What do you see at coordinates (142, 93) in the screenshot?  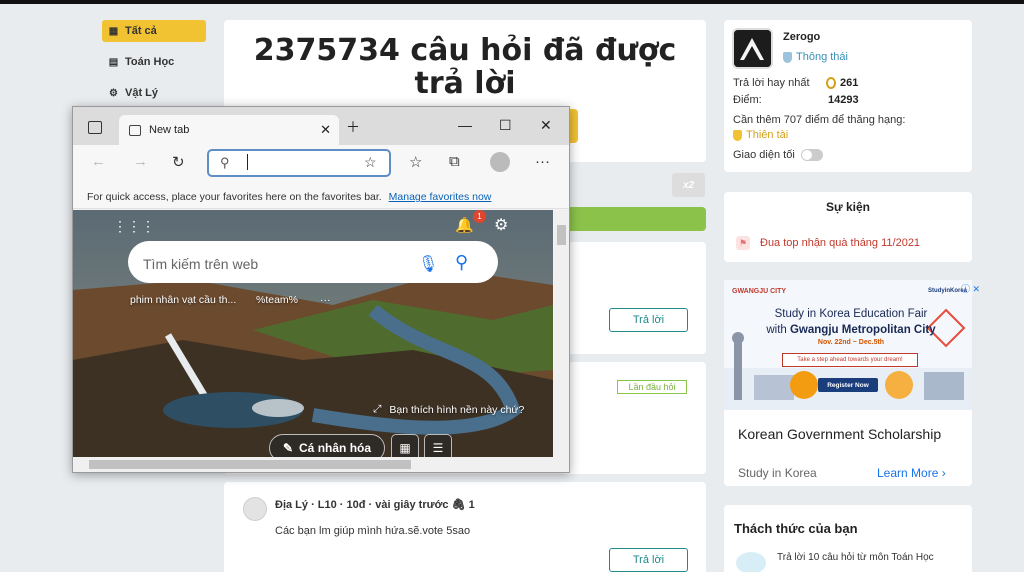 I see `category-label: Vật Lý` at bounding box center [142, 93].